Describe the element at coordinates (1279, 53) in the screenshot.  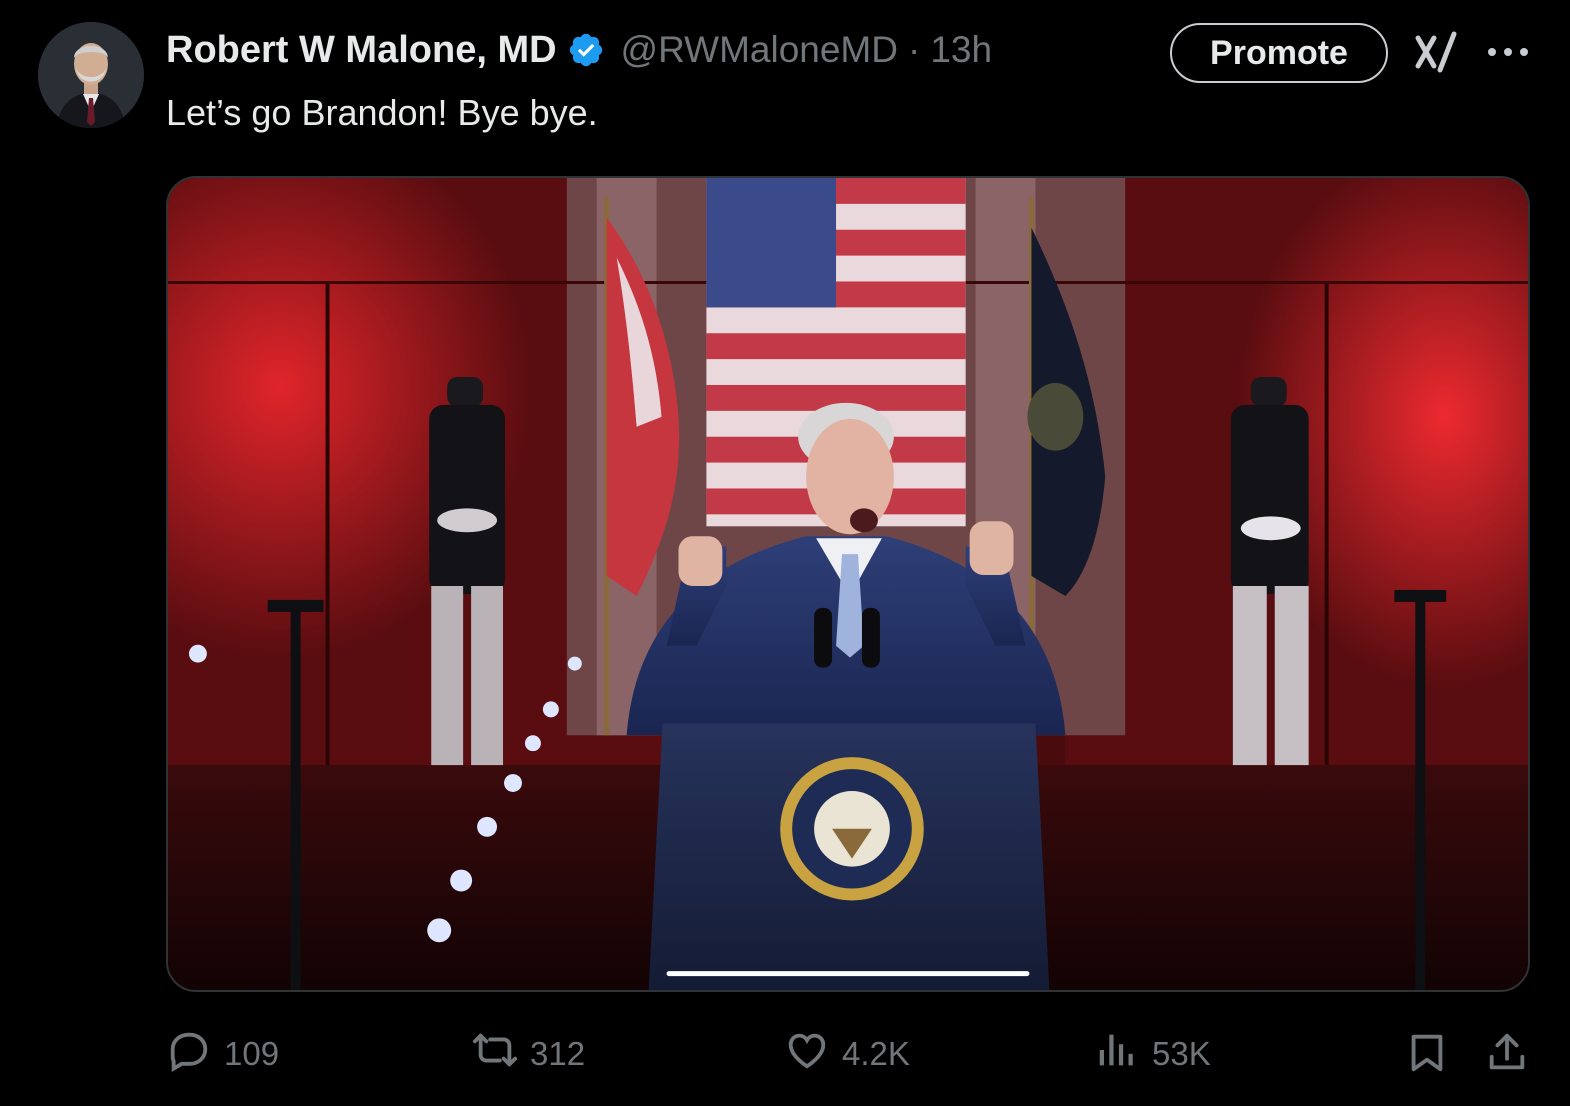
I see `promote-button: Promote` at that location.